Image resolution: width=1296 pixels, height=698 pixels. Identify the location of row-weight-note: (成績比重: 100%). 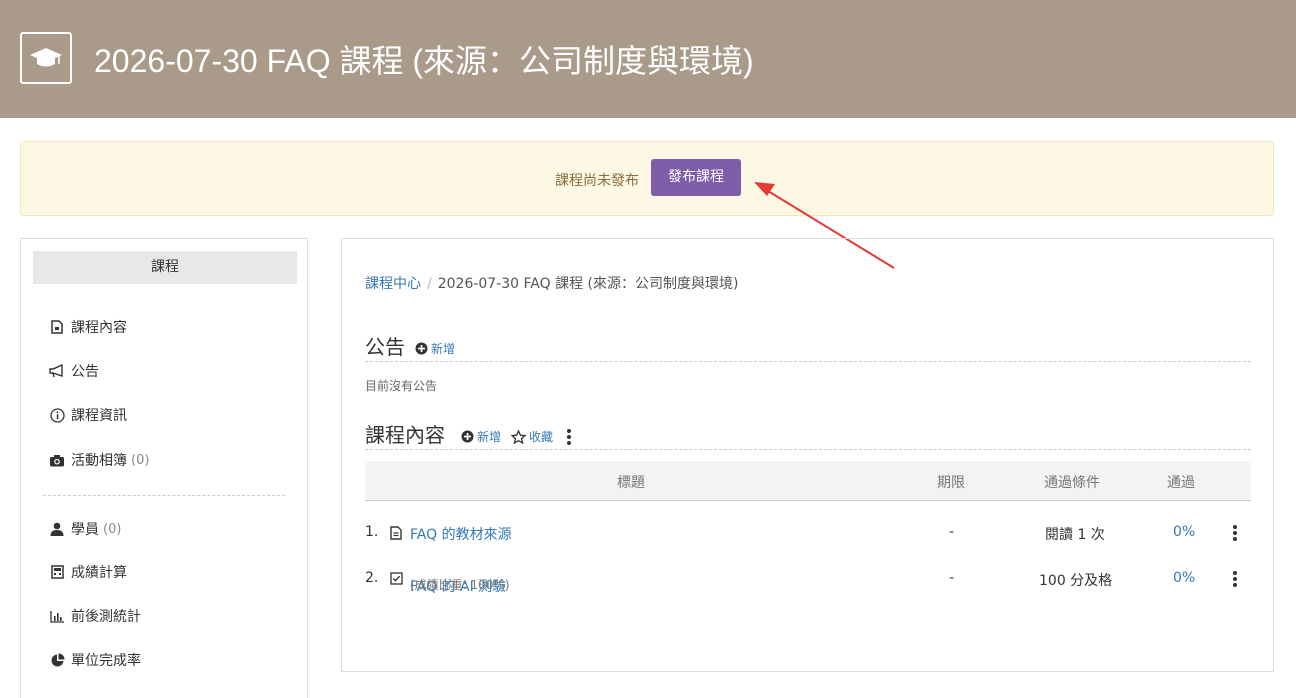
(460, 585).